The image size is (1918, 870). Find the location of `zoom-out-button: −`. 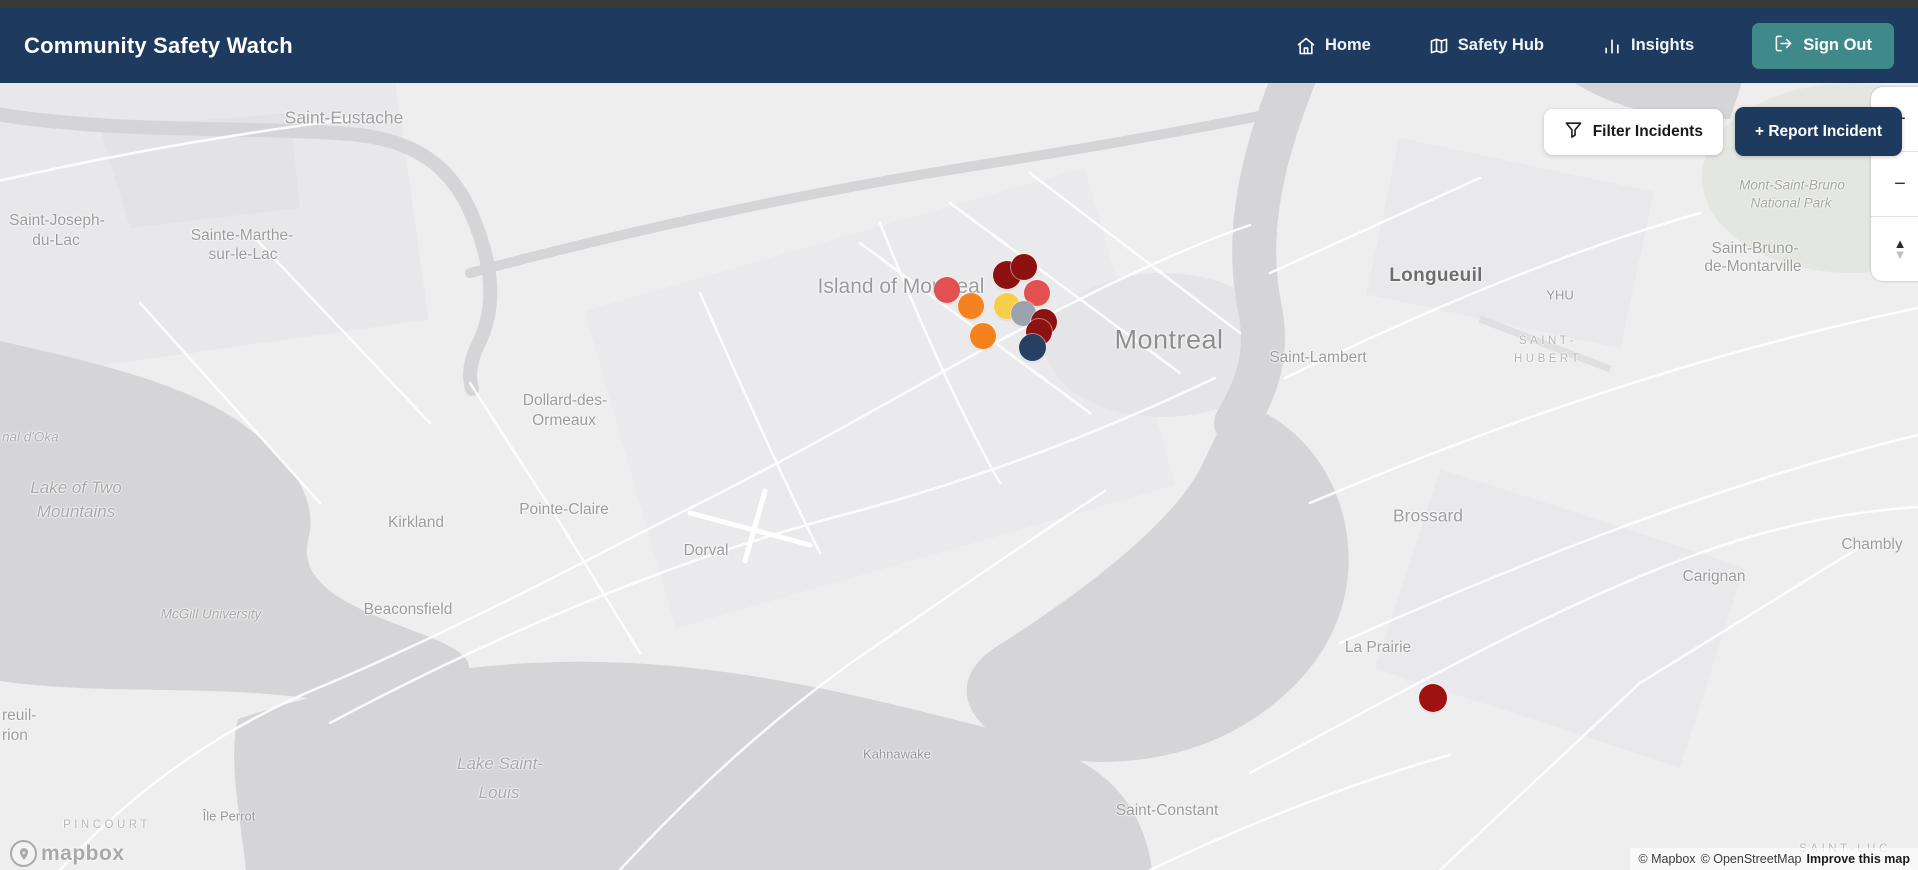

zoom-out-button: − is located at coordinates (1894, 184).